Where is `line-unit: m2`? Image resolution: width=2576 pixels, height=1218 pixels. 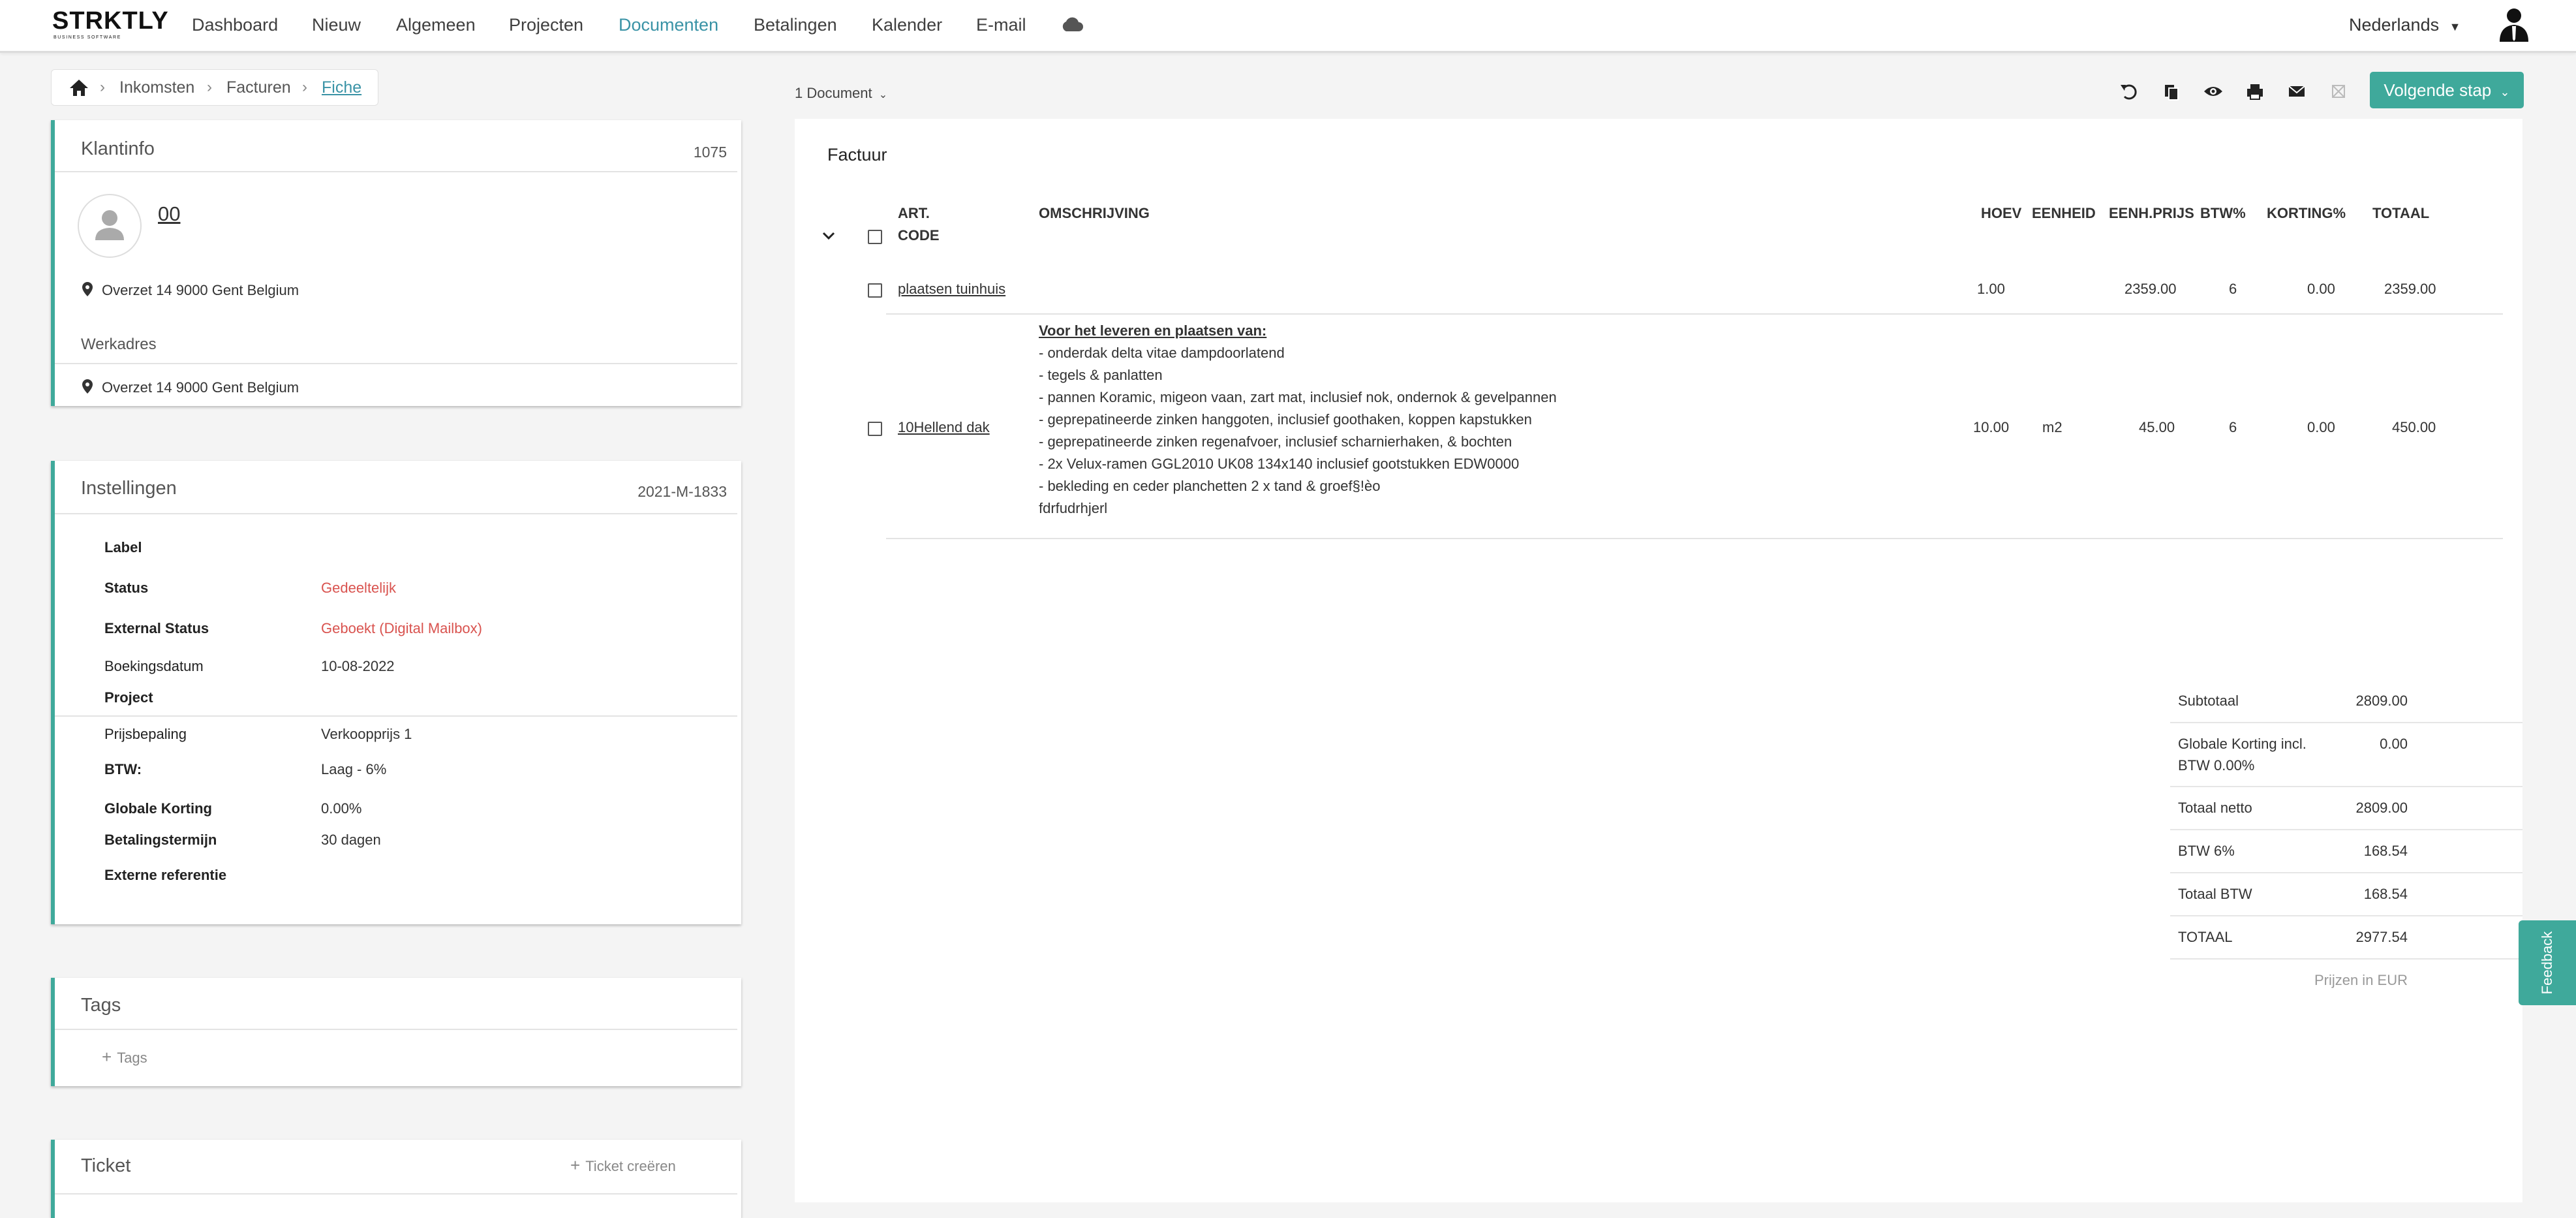
line-unit: m2 is located at coordinates (2052, 427).